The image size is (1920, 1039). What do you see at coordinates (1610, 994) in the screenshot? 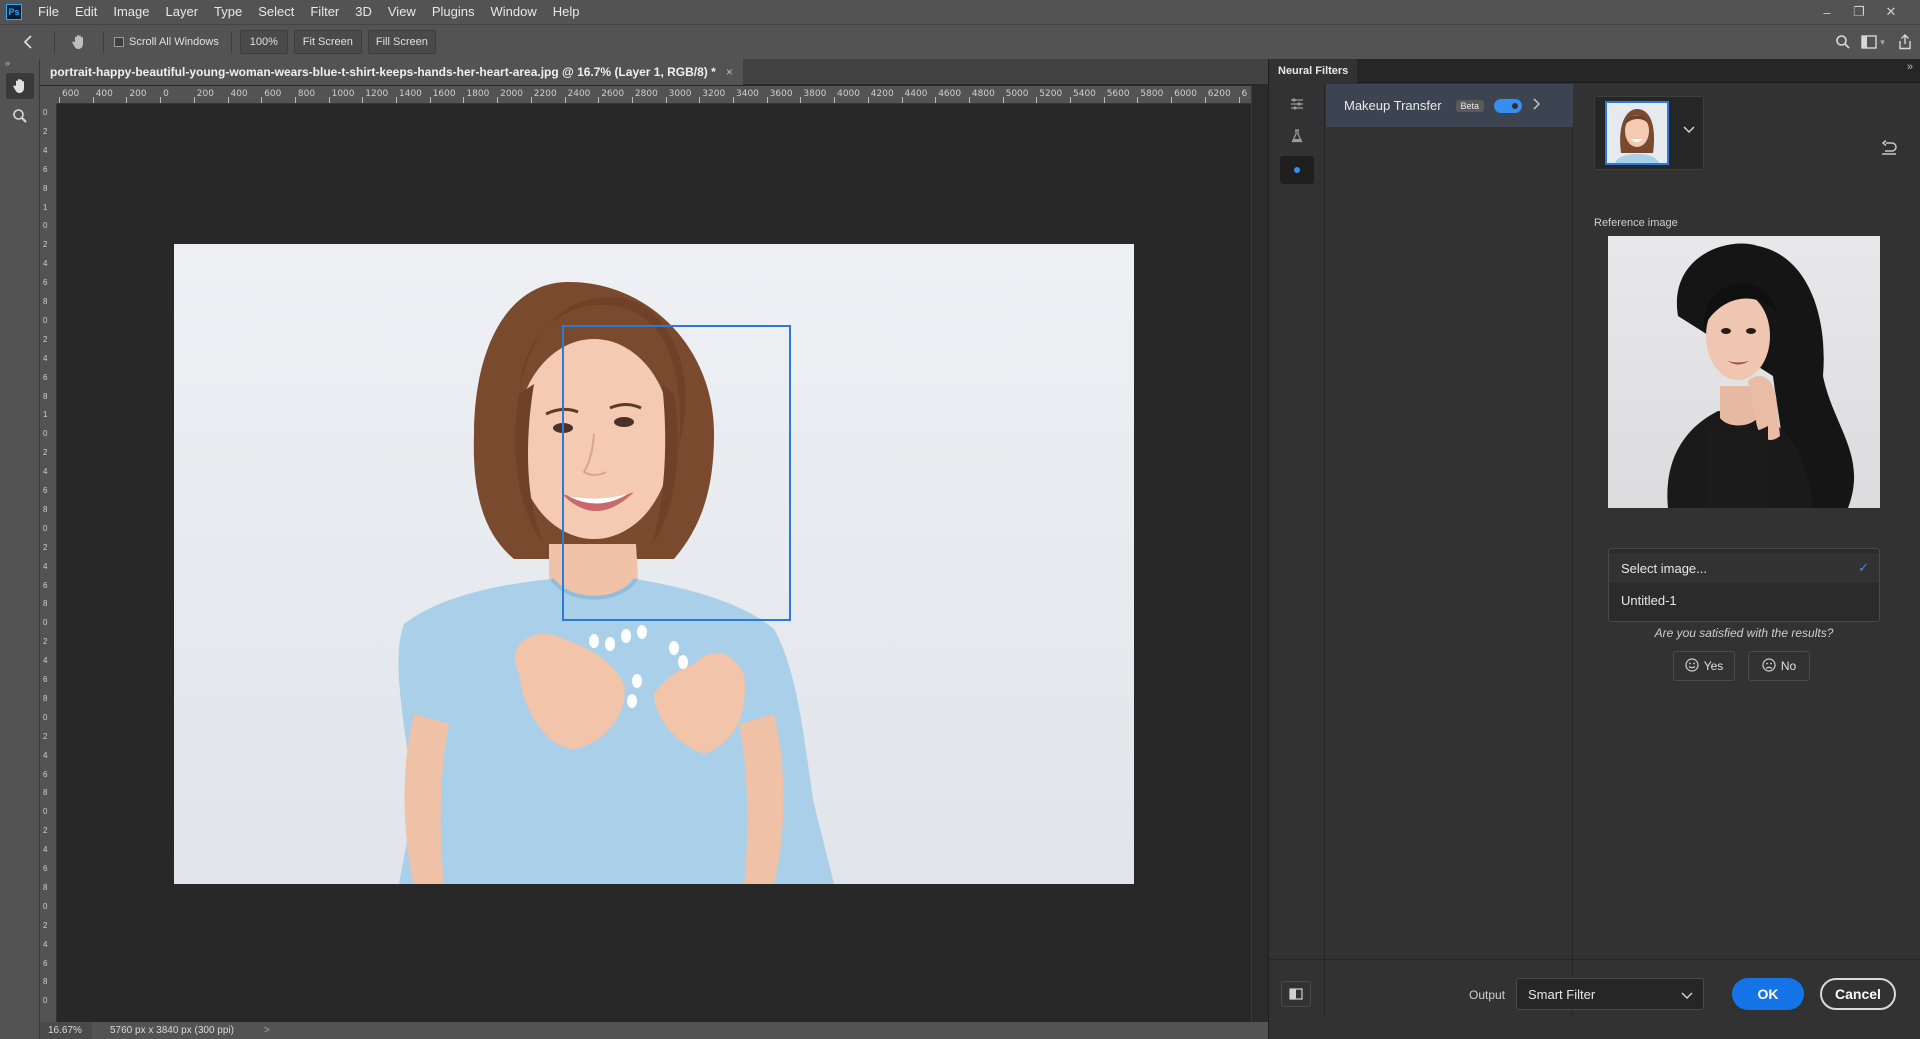
I see `output-select: Smart Filter` at bounding box center [1610, 994].